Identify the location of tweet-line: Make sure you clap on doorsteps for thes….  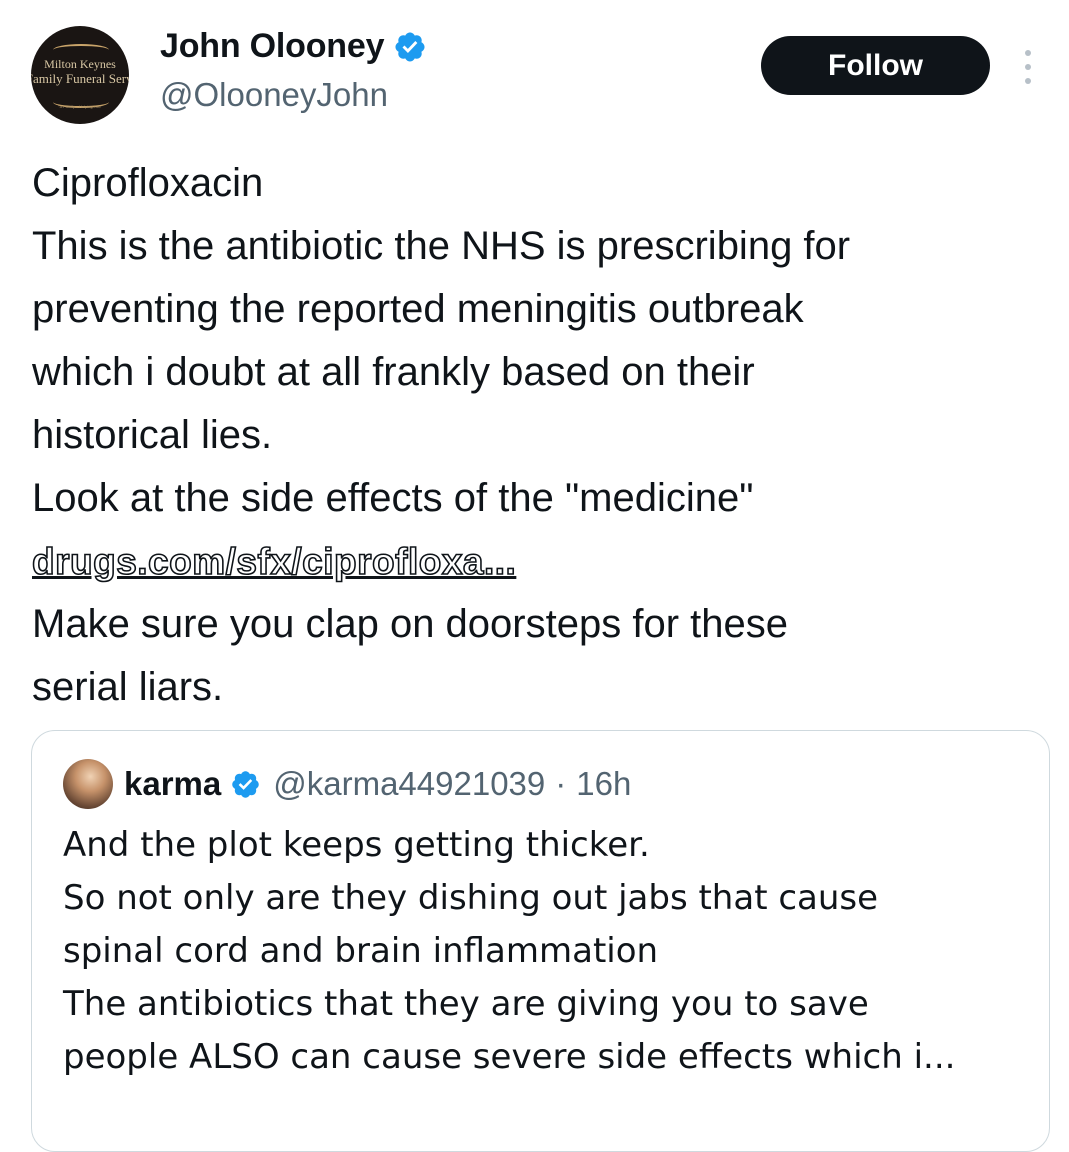
(410, 624).